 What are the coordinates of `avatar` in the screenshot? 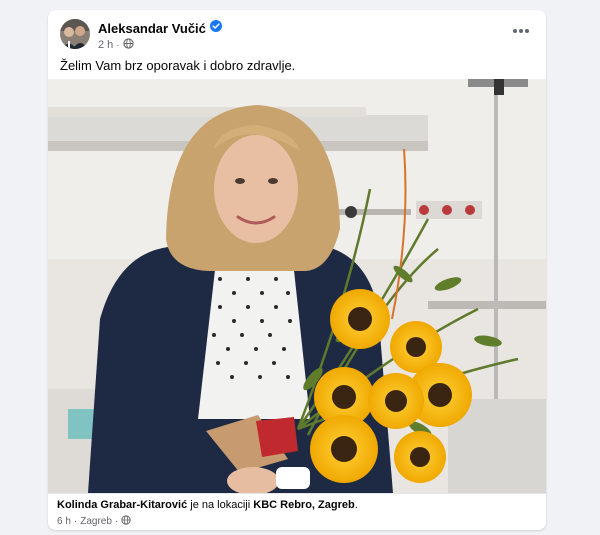 It's located at (75, 34).